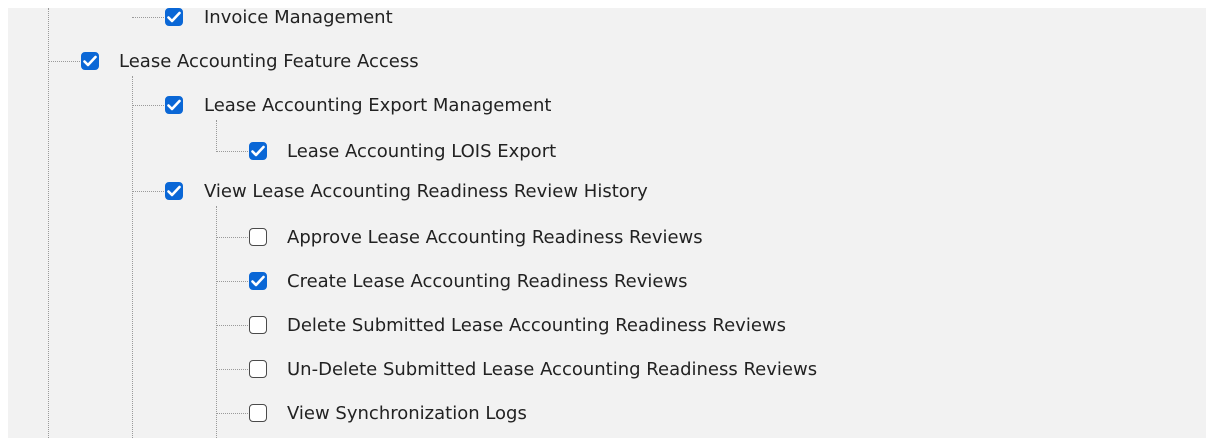  I want to click on tree-node-view-synchronization-logs: View Synchronization Logs, so click(603, 414).